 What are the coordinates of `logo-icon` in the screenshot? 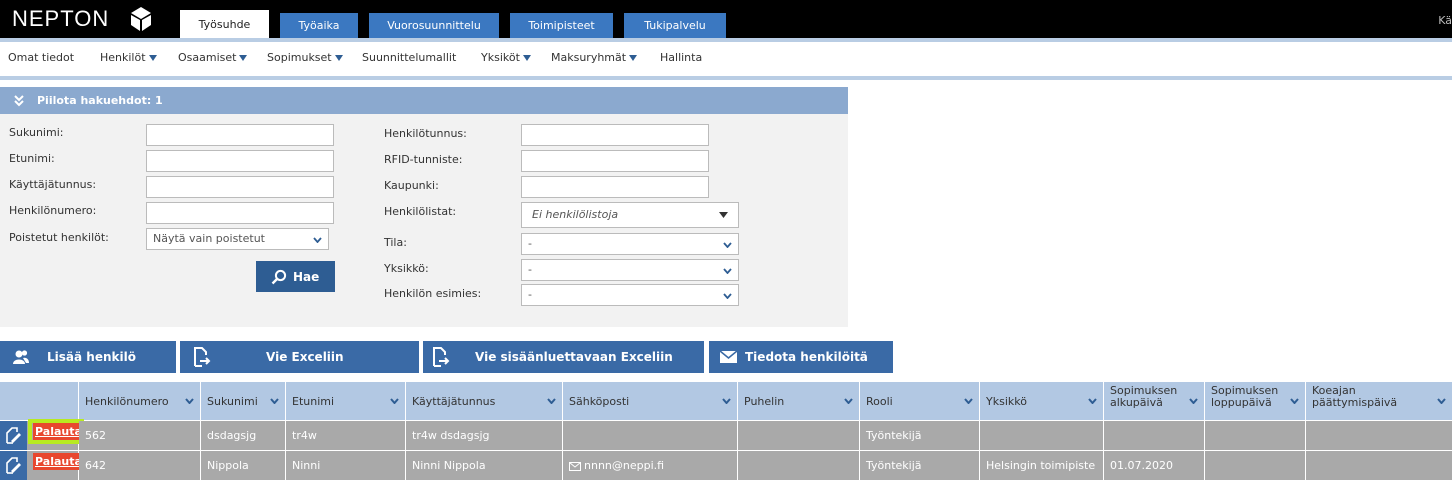 It's located at (141, 19).